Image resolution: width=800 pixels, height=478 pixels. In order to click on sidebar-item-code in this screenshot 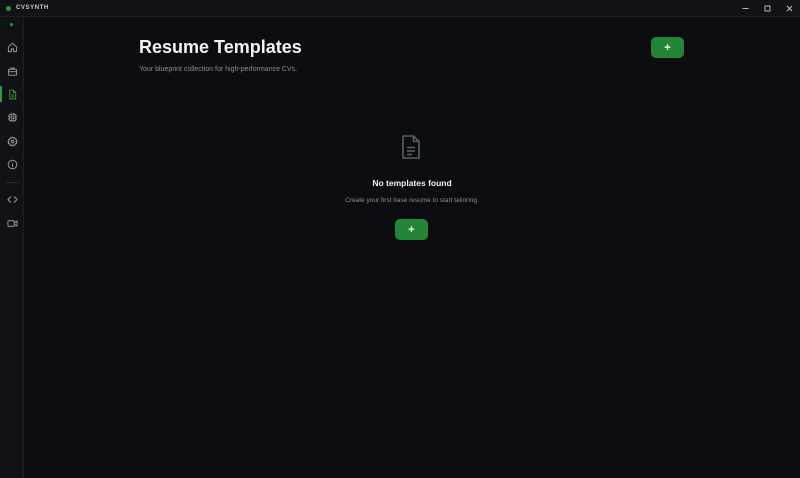, I will do `click(12, 199)`.